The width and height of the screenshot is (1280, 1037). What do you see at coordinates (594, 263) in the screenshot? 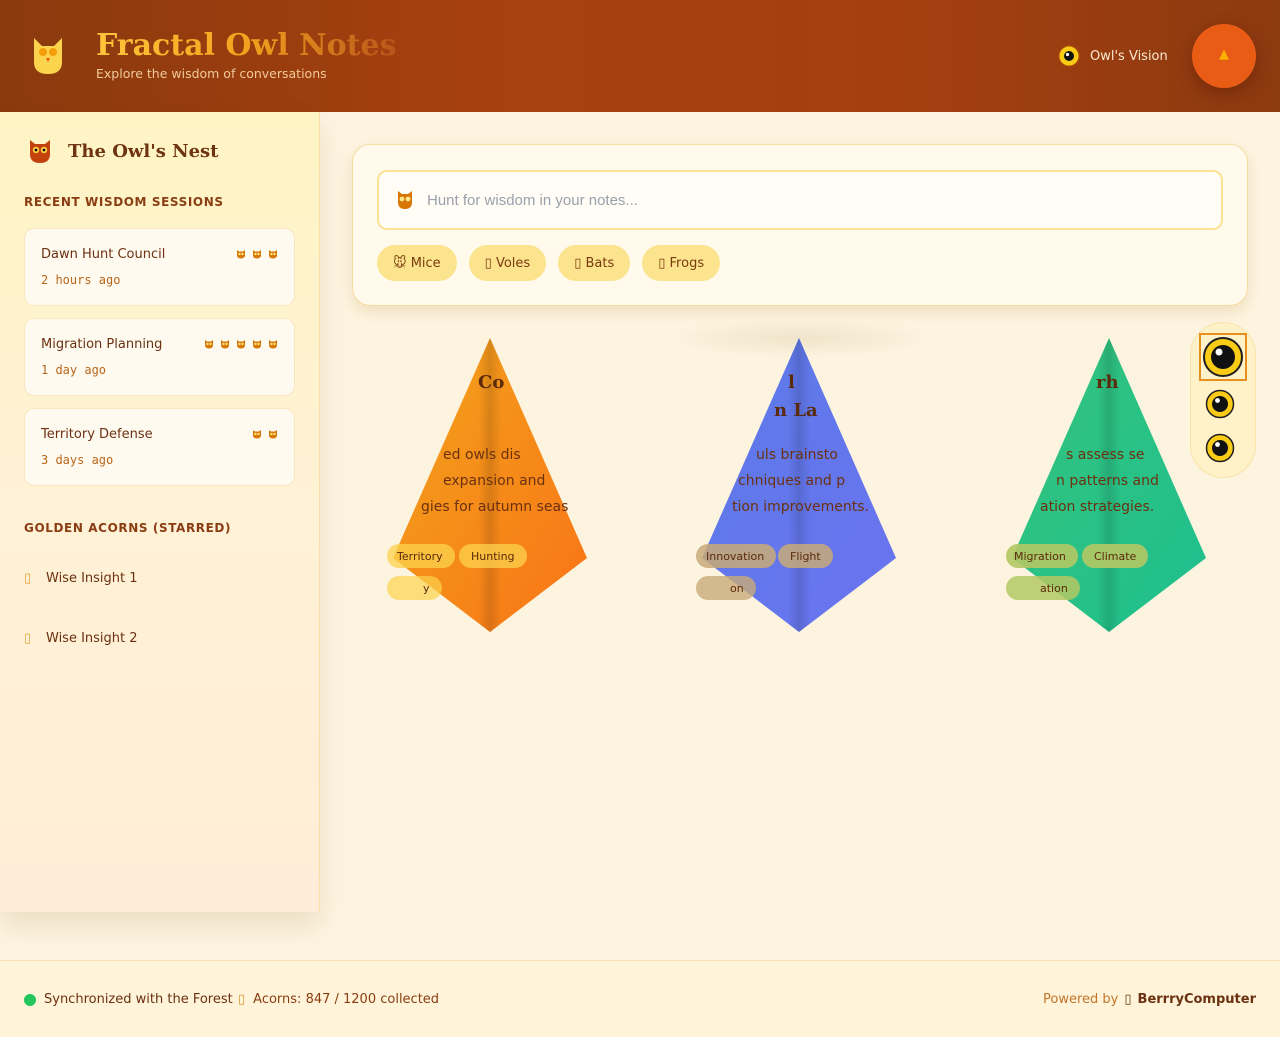
I see `chip-bats: ▯ Bats` at bounding box center [594, 263].